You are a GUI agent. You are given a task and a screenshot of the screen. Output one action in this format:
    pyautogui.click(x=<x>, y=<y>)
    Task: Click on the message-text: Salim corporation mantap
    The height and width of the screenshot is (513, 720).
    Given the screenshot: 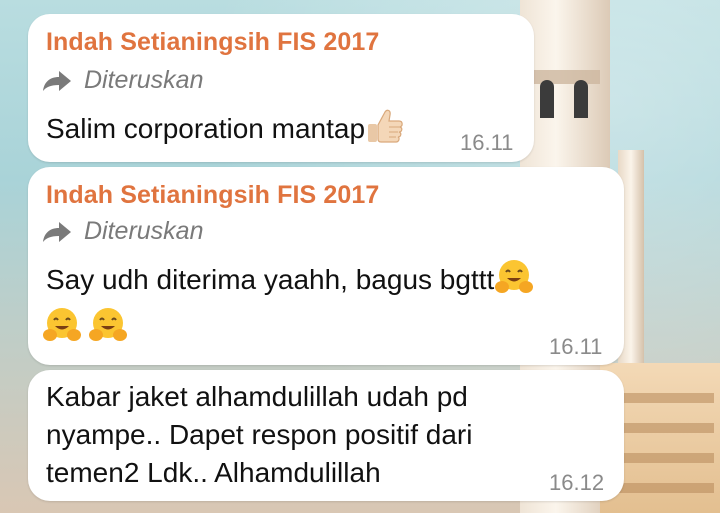 What is the action you would take?
    pyautogui.click(x=225, y=127)
    